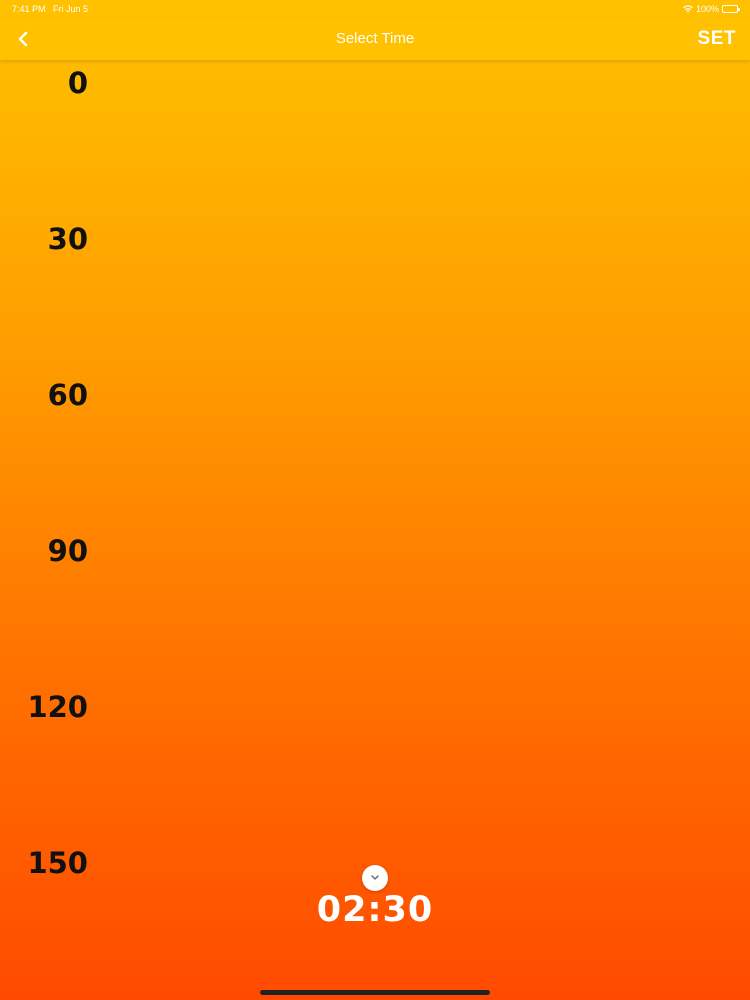 Image resolution: width=750 pixels, height=1000 pixels. Describe the element at coordinates (717, 39) in the screenshot. I see `set-button: SET` at that location.